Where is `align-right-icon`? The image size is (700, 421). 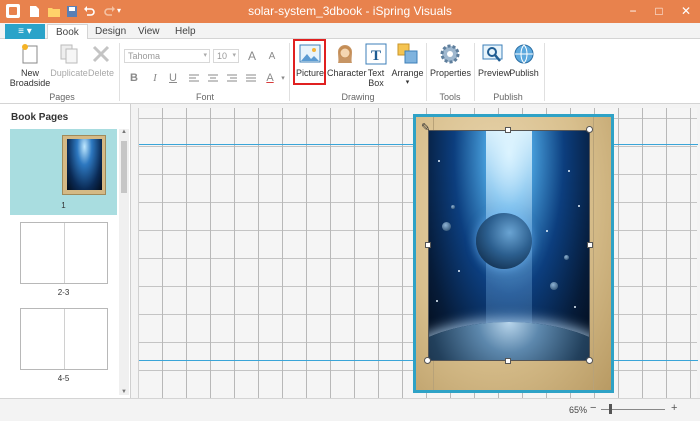 align-right-icon is located at coordinates (232, 78).